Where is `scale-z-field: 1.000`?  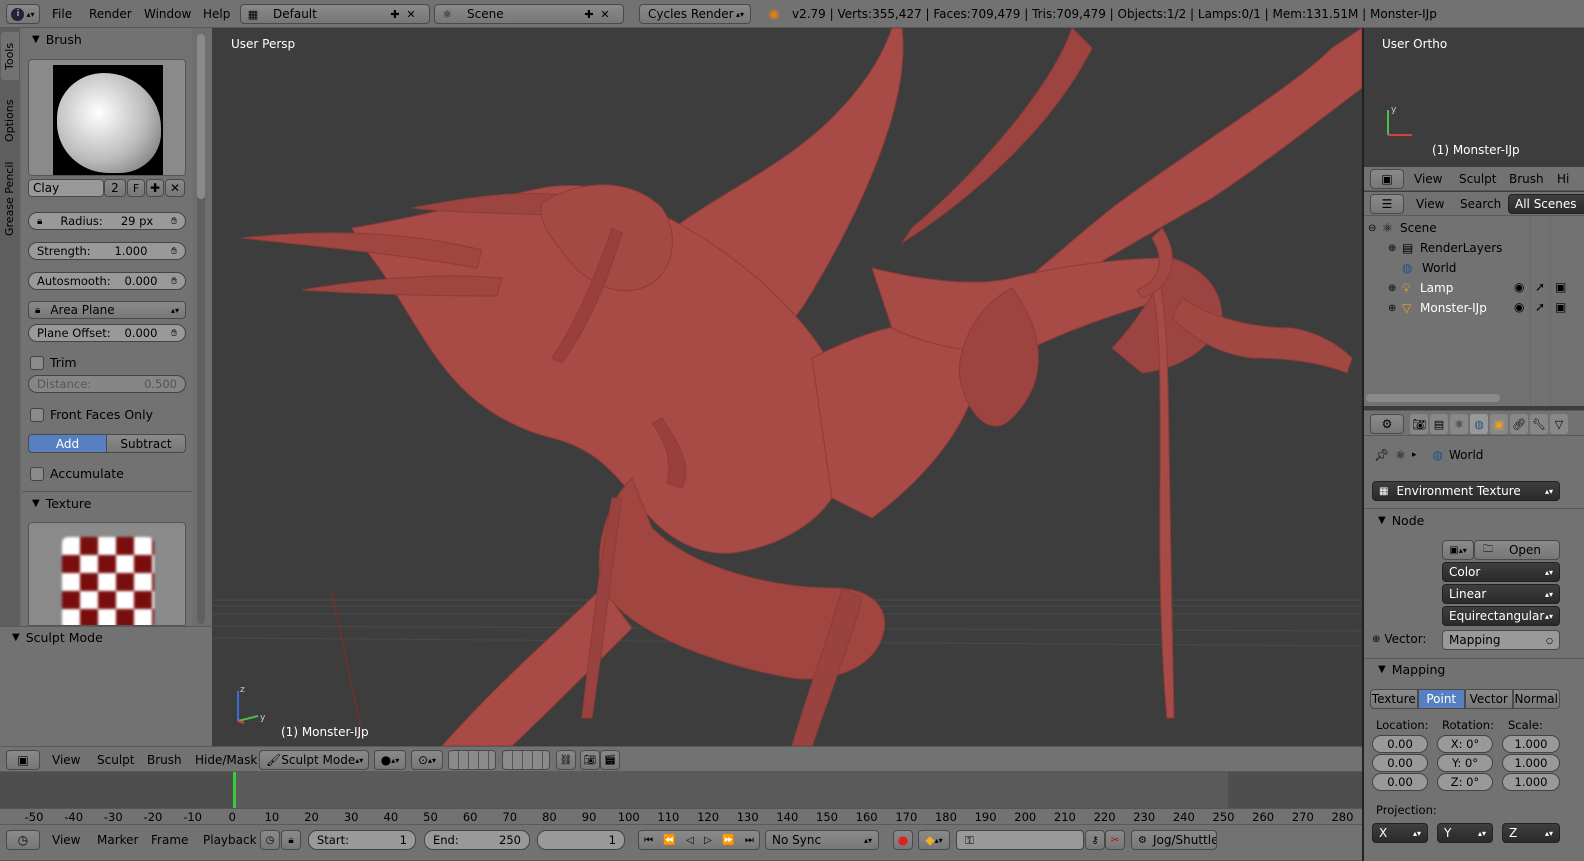
scale-z-field: 1.000 is located at coordinates (1531, 782).